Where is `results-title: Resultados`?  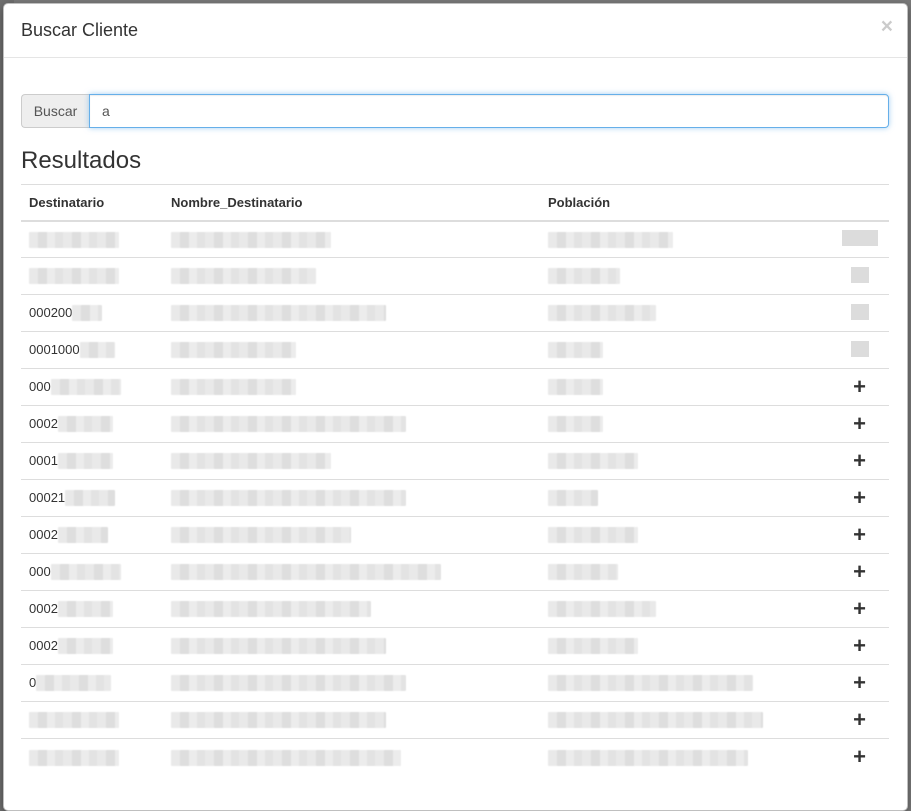 results-title: Resultados is located at coordinates (81, 160).